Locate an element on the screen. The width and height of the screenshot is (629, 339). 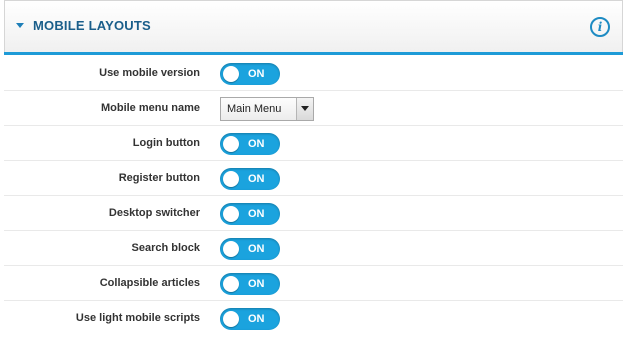
setting-label: Mobile menu name is located at coordinates (150, 108).